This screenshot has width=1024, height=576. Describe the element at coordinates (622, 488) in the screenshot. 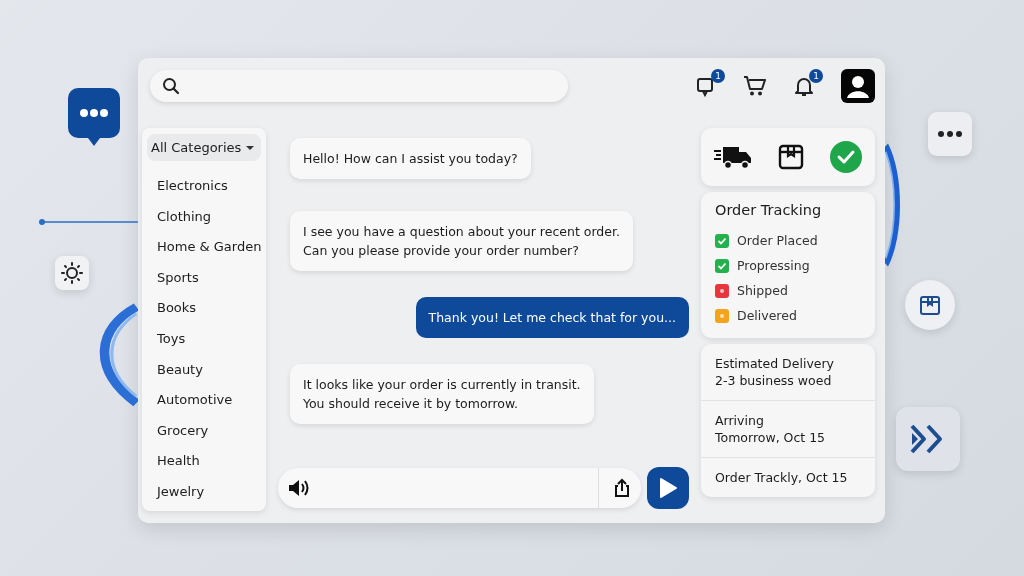

I see `share-icon` at that location.